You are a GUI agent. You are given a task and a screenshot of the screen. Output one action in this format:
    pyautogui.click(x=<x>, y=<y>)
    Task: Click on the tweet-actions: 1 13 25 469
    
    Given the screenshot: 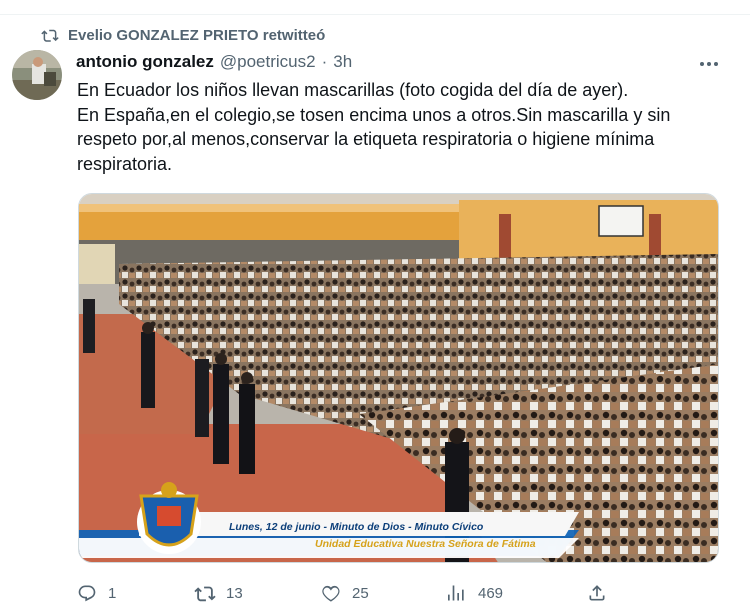 What is the action you would take?
    pyautogui.click(x=356, y=593)
    